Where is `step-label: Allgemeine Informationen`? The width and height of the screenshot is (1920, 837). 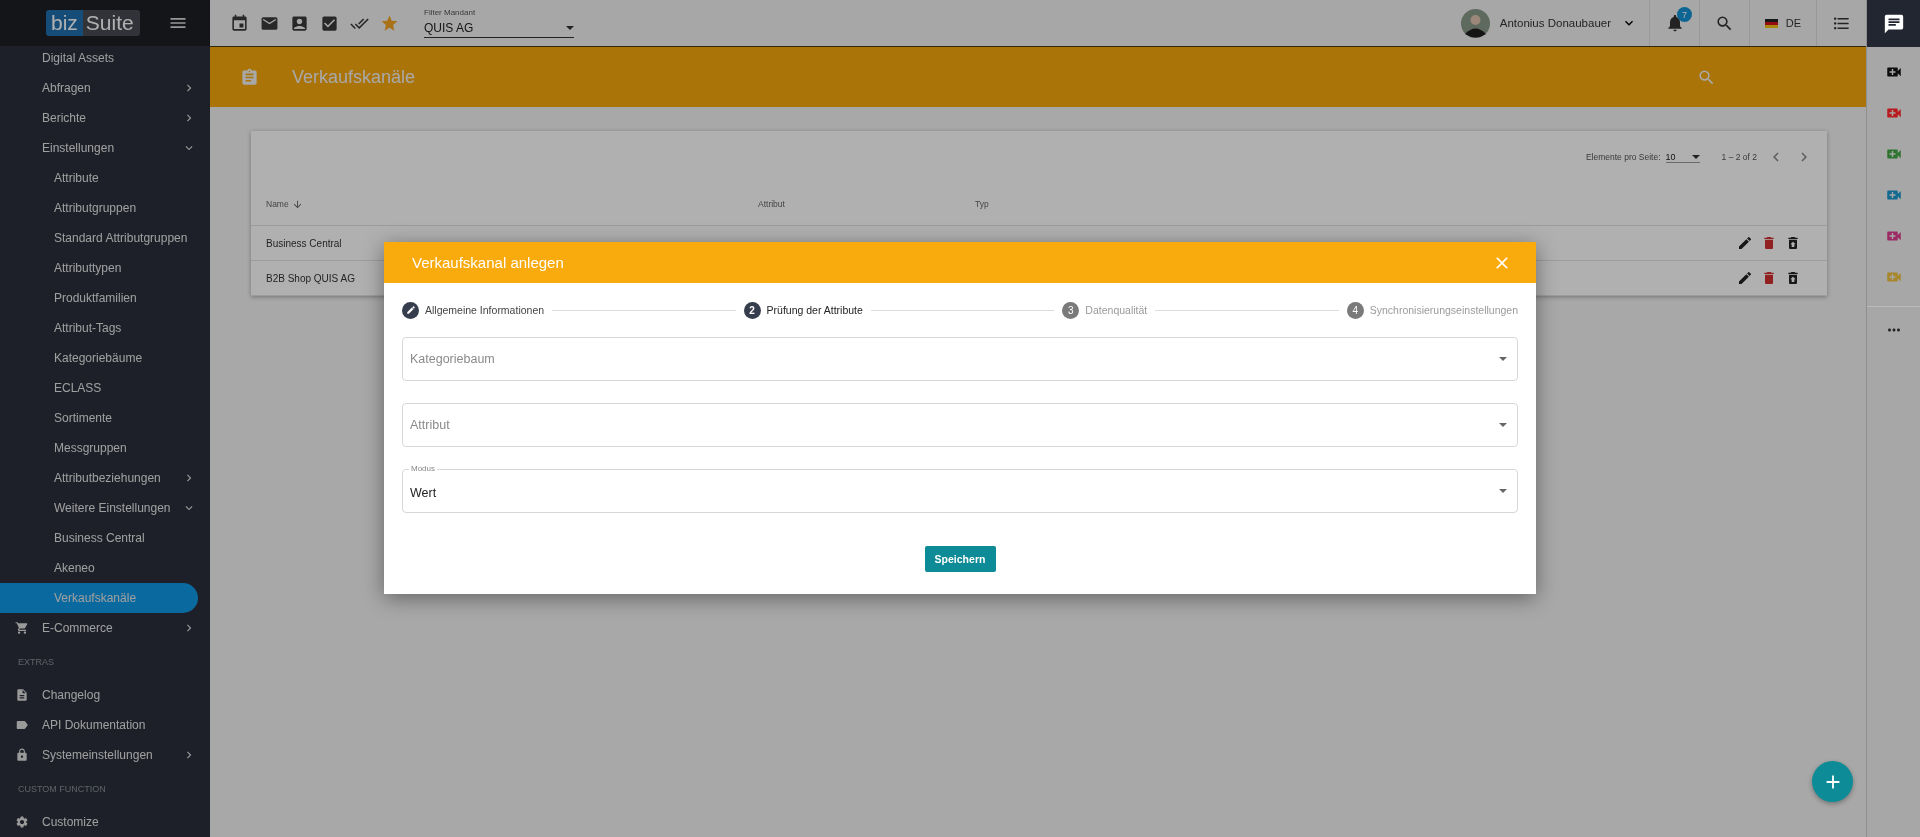 step-label: Allgemeine Informationen is located at coordinates (485, 310).